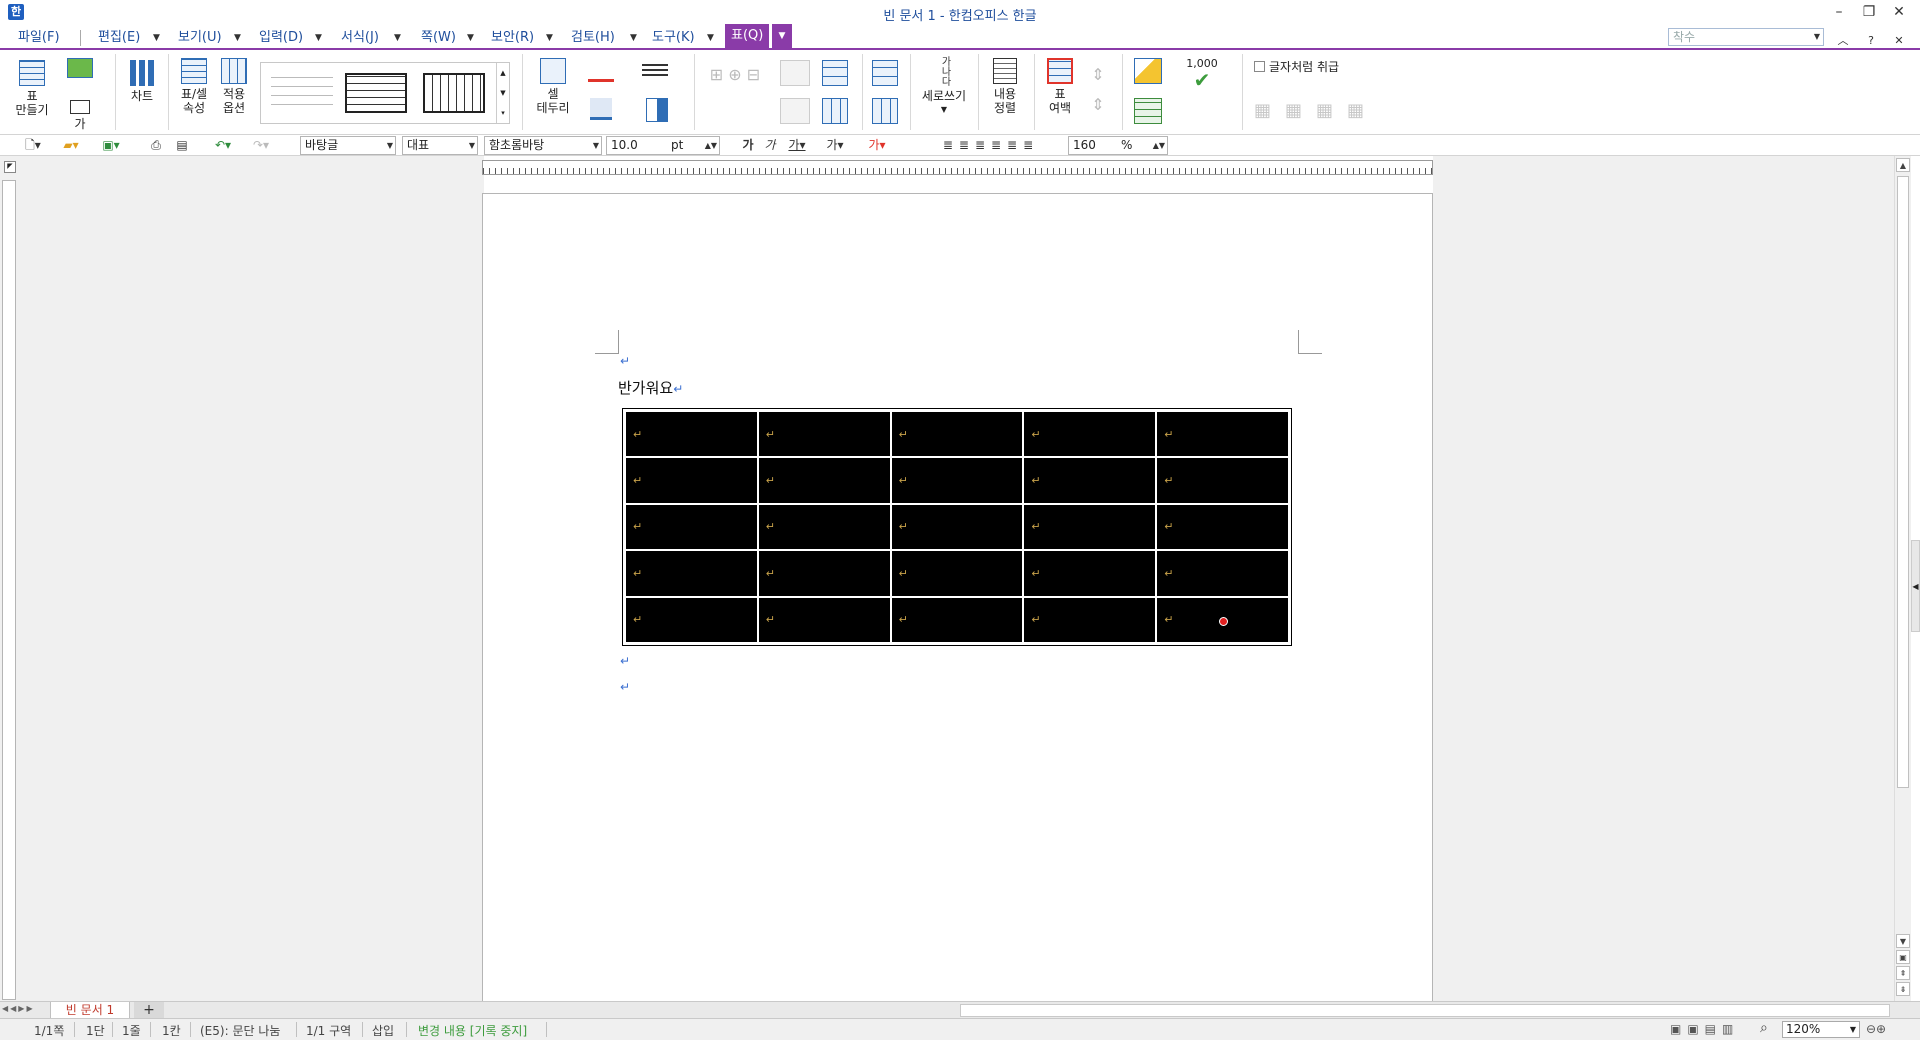  Describe the element at coordinates (1060, 86) in the screenshot. I see `table-margin-button: 표 여백` at that location.